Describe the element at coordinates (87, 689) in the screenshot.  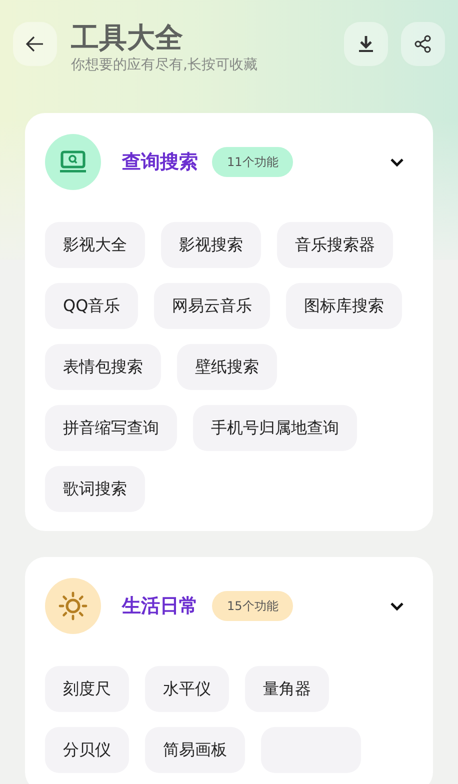
I see `tool-chip: 刻度尺` at that location.